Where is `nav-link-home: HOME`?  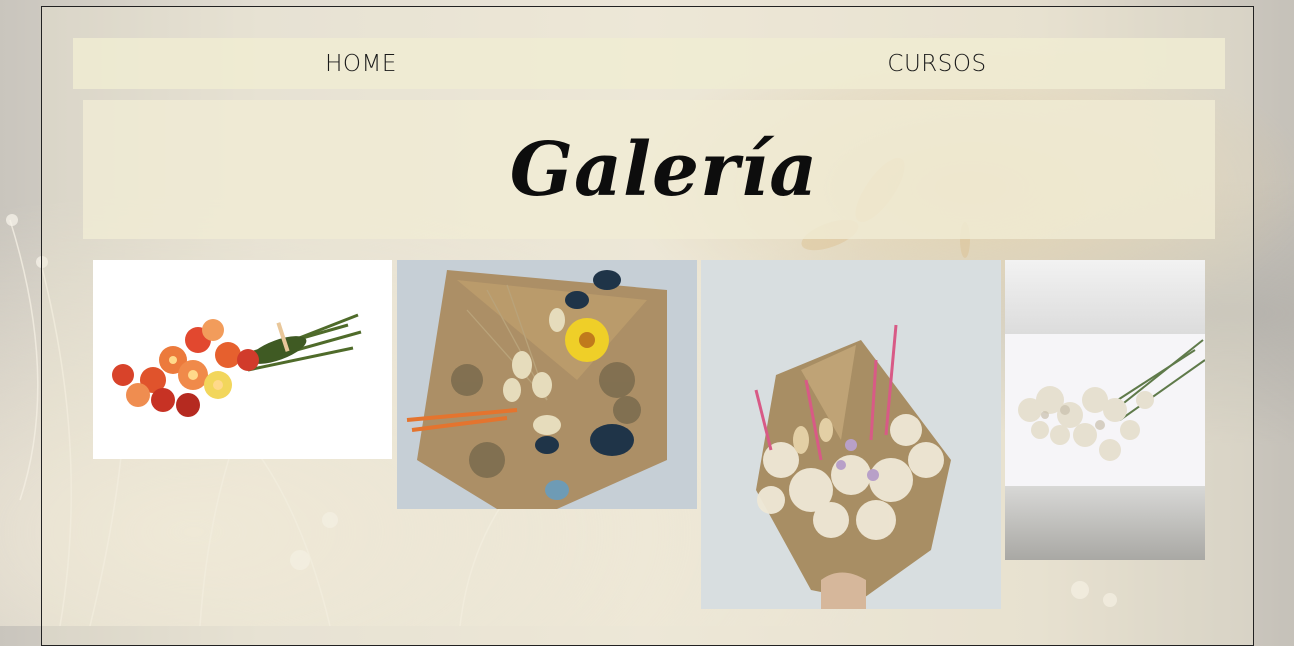 nav-link-home: HOME is located at coordinates (361, 64).